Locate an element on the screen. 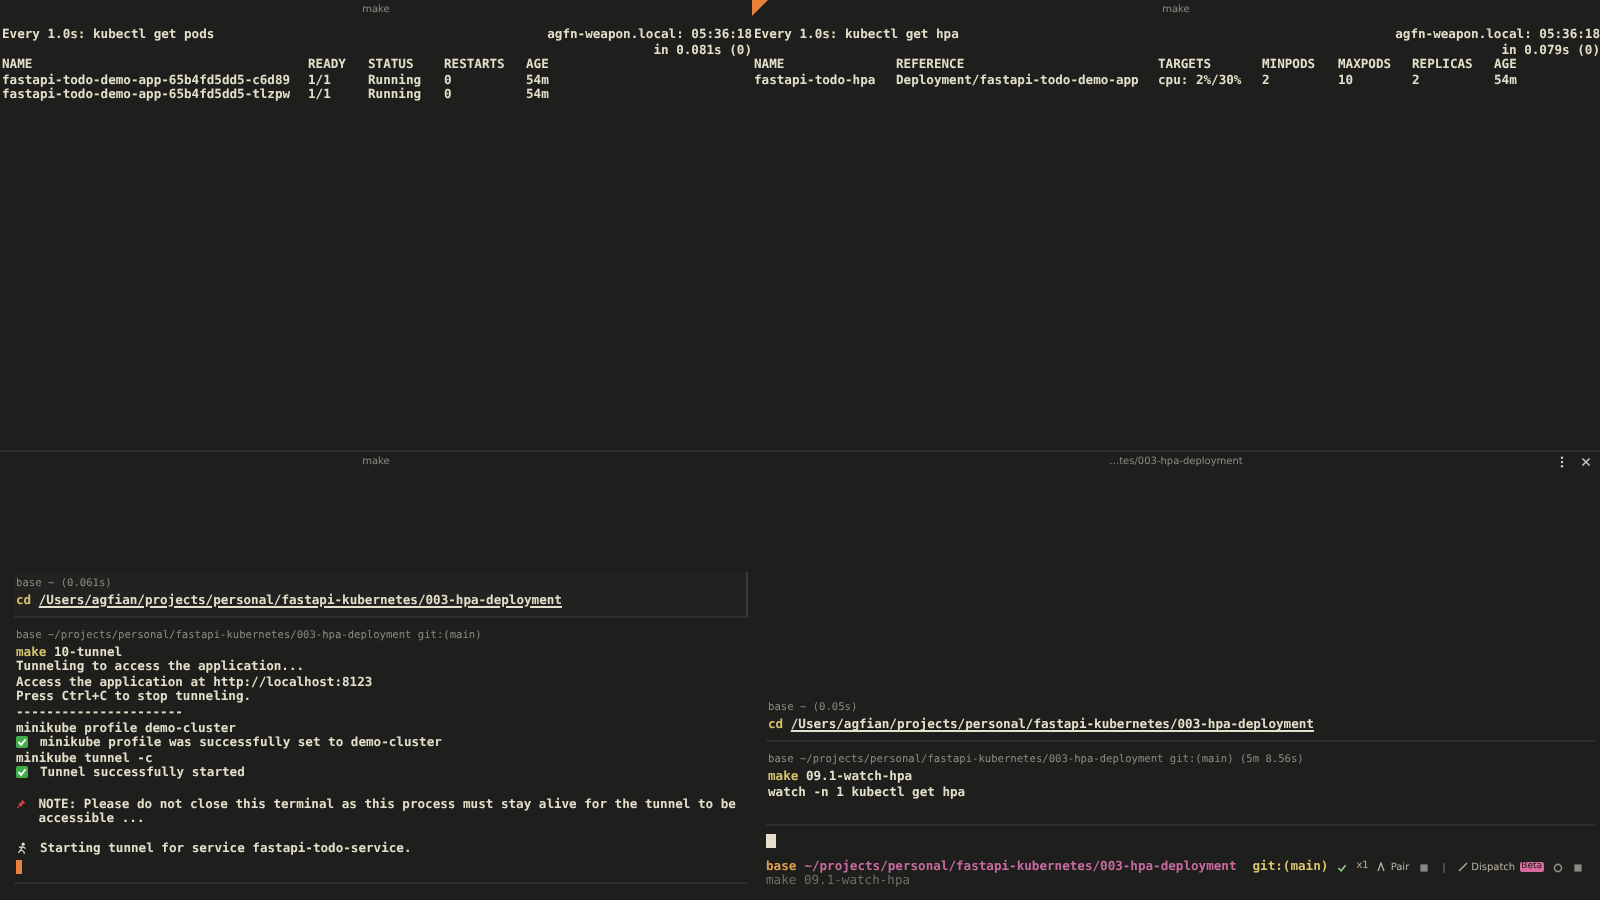 Image resolution: width=1600 pixels, height=900 pixels. caret-icon is located at coordinates (1381, 867).